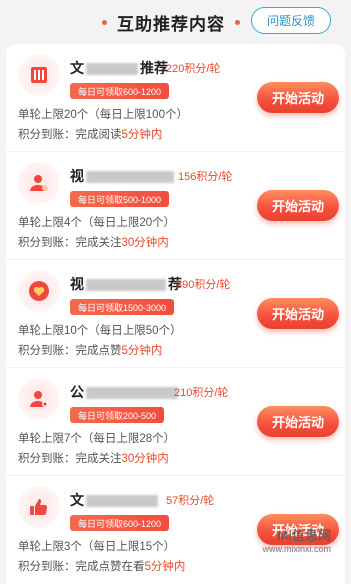 The height and width of the screenshot is (584, 351). What do you see at coordinates (296, 549) in the screenshot?
I see `watermark-line2: www.mixinxi.com` at bounding box center [296, 549].